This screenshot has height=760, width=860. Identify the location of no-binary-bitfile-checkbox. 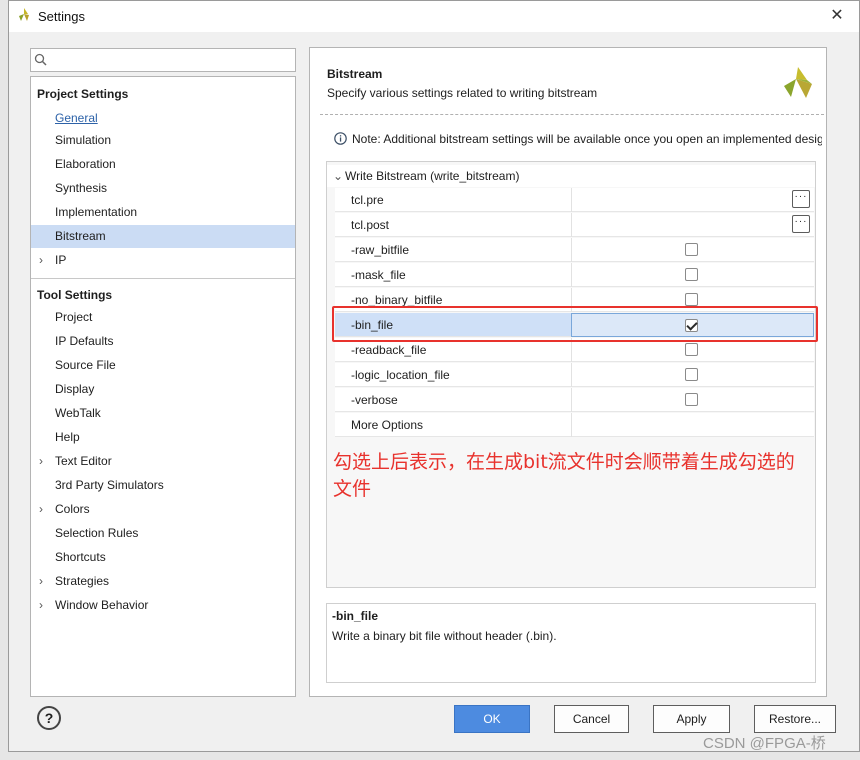
(691, 299).